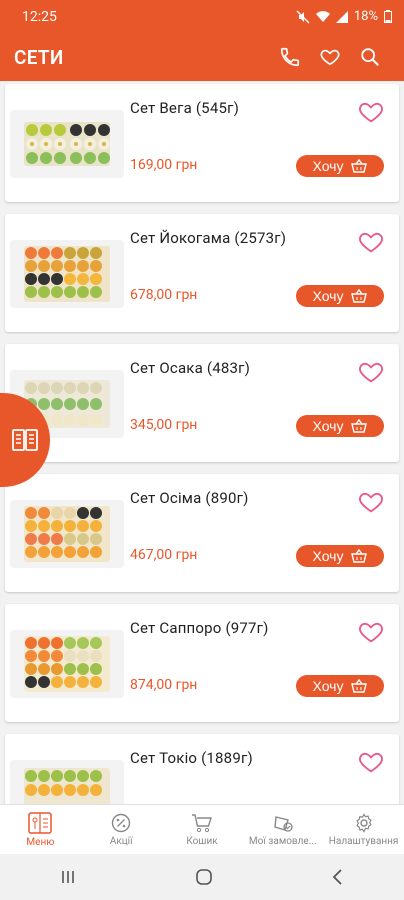  What do you see at coordinates (202, 533) in the screenshot?
I see `product-card: Сет Осіма (890г) 467,00 грн Хочу` at bounding box center [202, 533].